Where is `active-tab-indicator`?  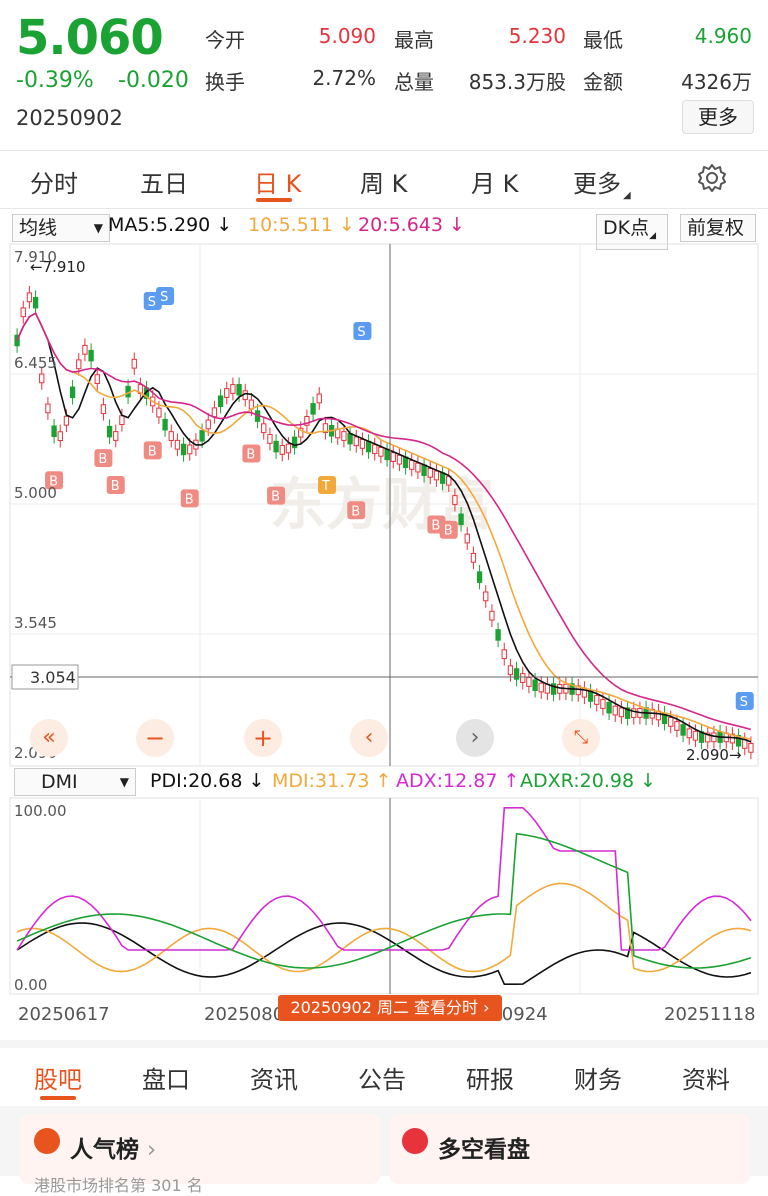
active-tab-indicator is located at coordinates (58, 1098).